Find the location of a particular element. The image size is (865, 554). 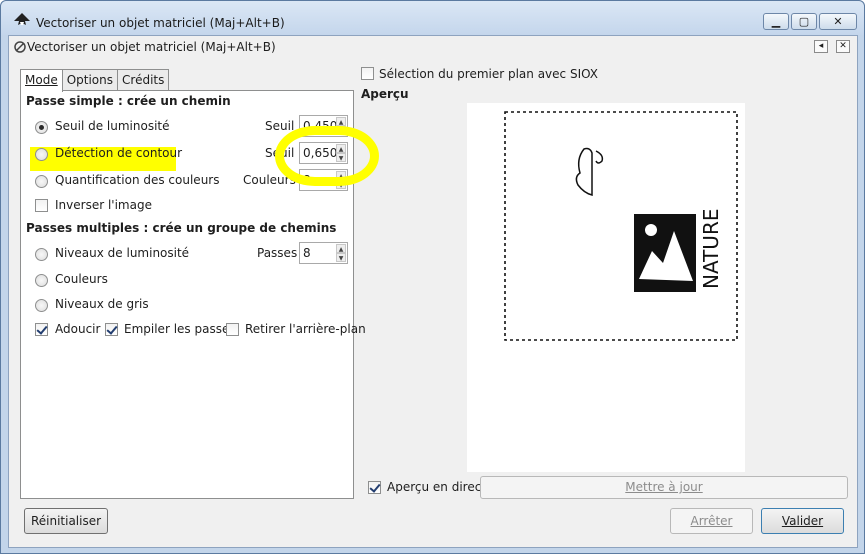

smooth-checkbox is located at coordinates (41, 329).